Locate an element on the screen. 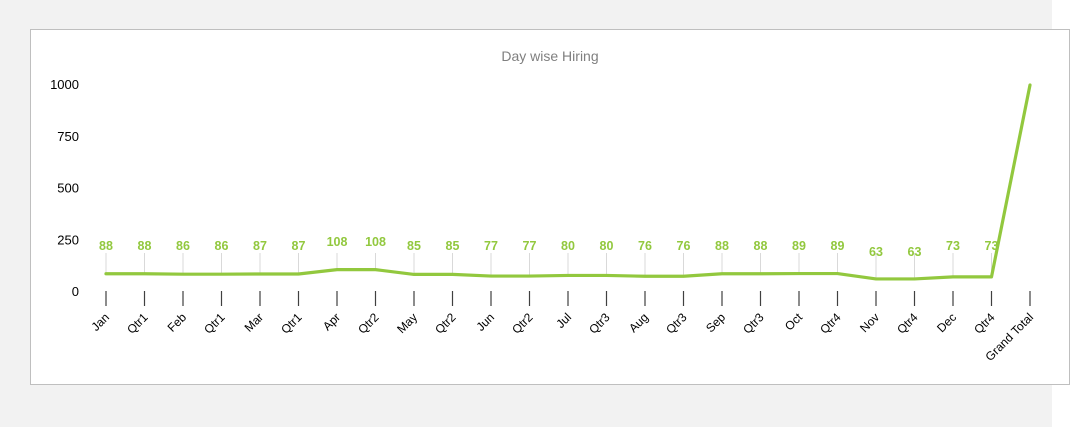  y-tick-label: 1000 is located at coordinates (64, 84).